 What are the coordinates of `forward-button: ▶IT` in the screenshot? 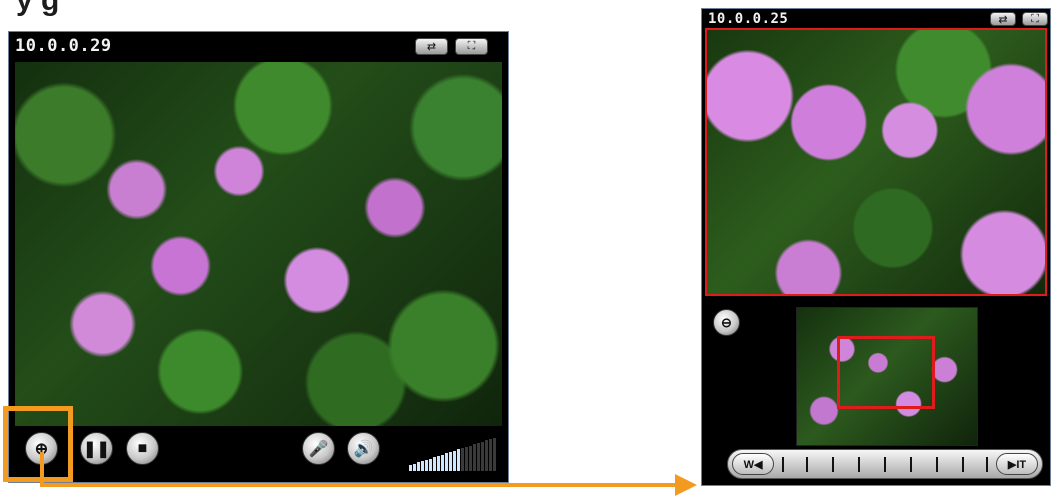 It's located at (1017, 464).